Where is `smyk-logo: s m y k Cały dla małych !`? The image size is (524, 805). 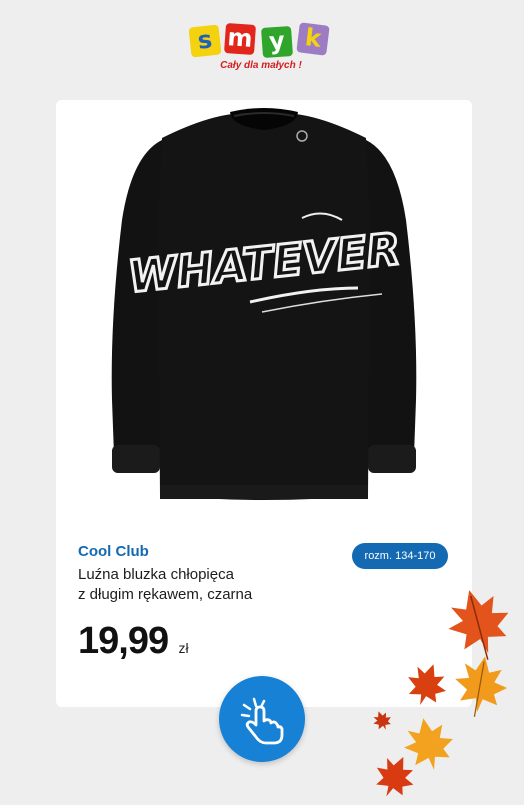
smyk-logo: s m y k Cały dla małych ! is located at coordinates (260, 49).